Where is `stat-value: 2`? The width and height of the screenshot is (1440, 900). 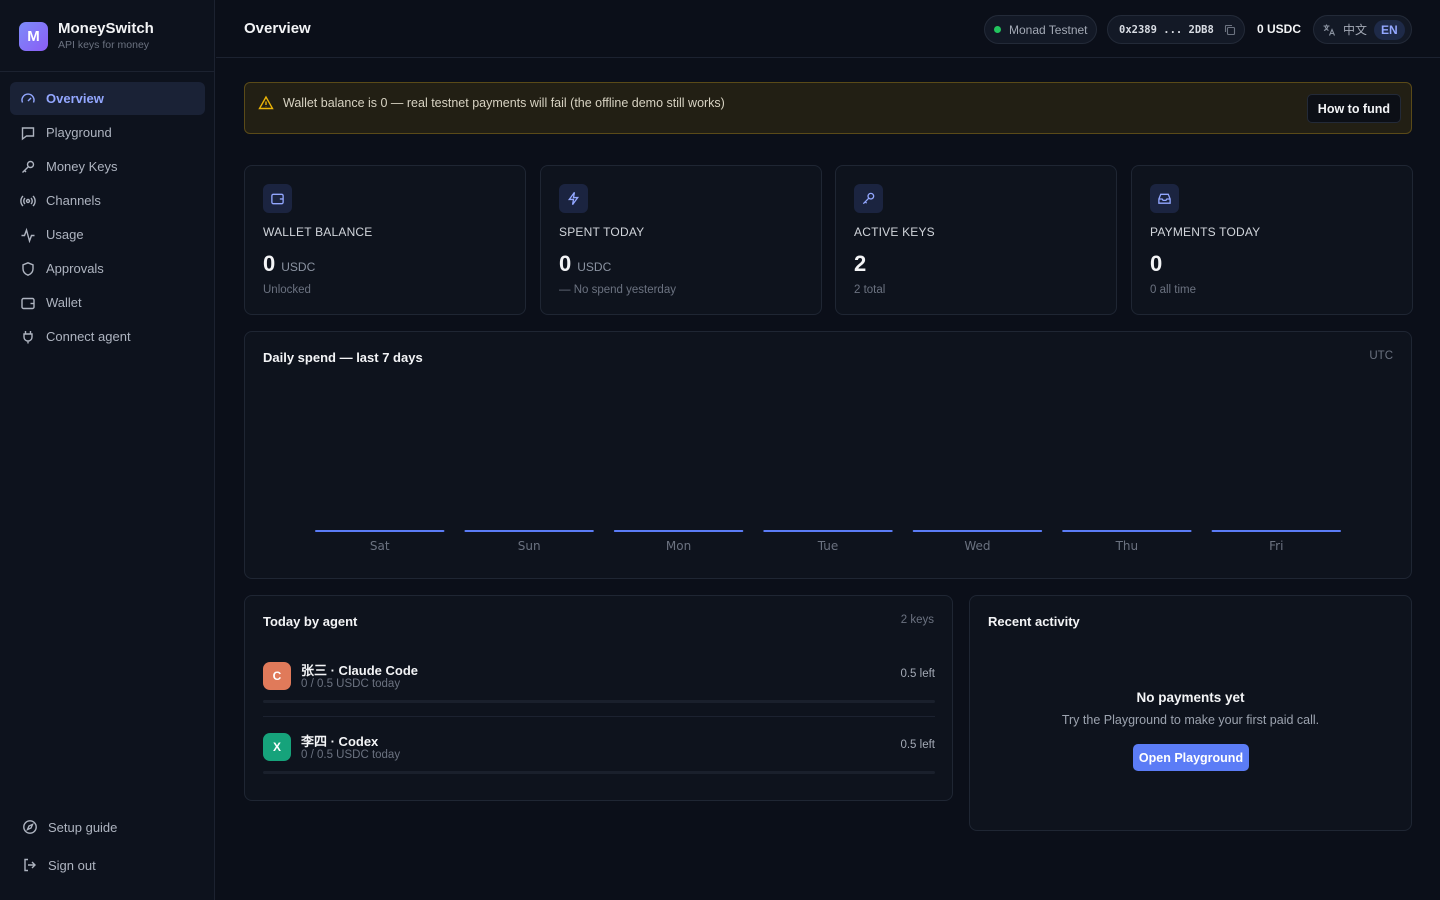
stat-value: 2 is located at coordinates (860, 264).